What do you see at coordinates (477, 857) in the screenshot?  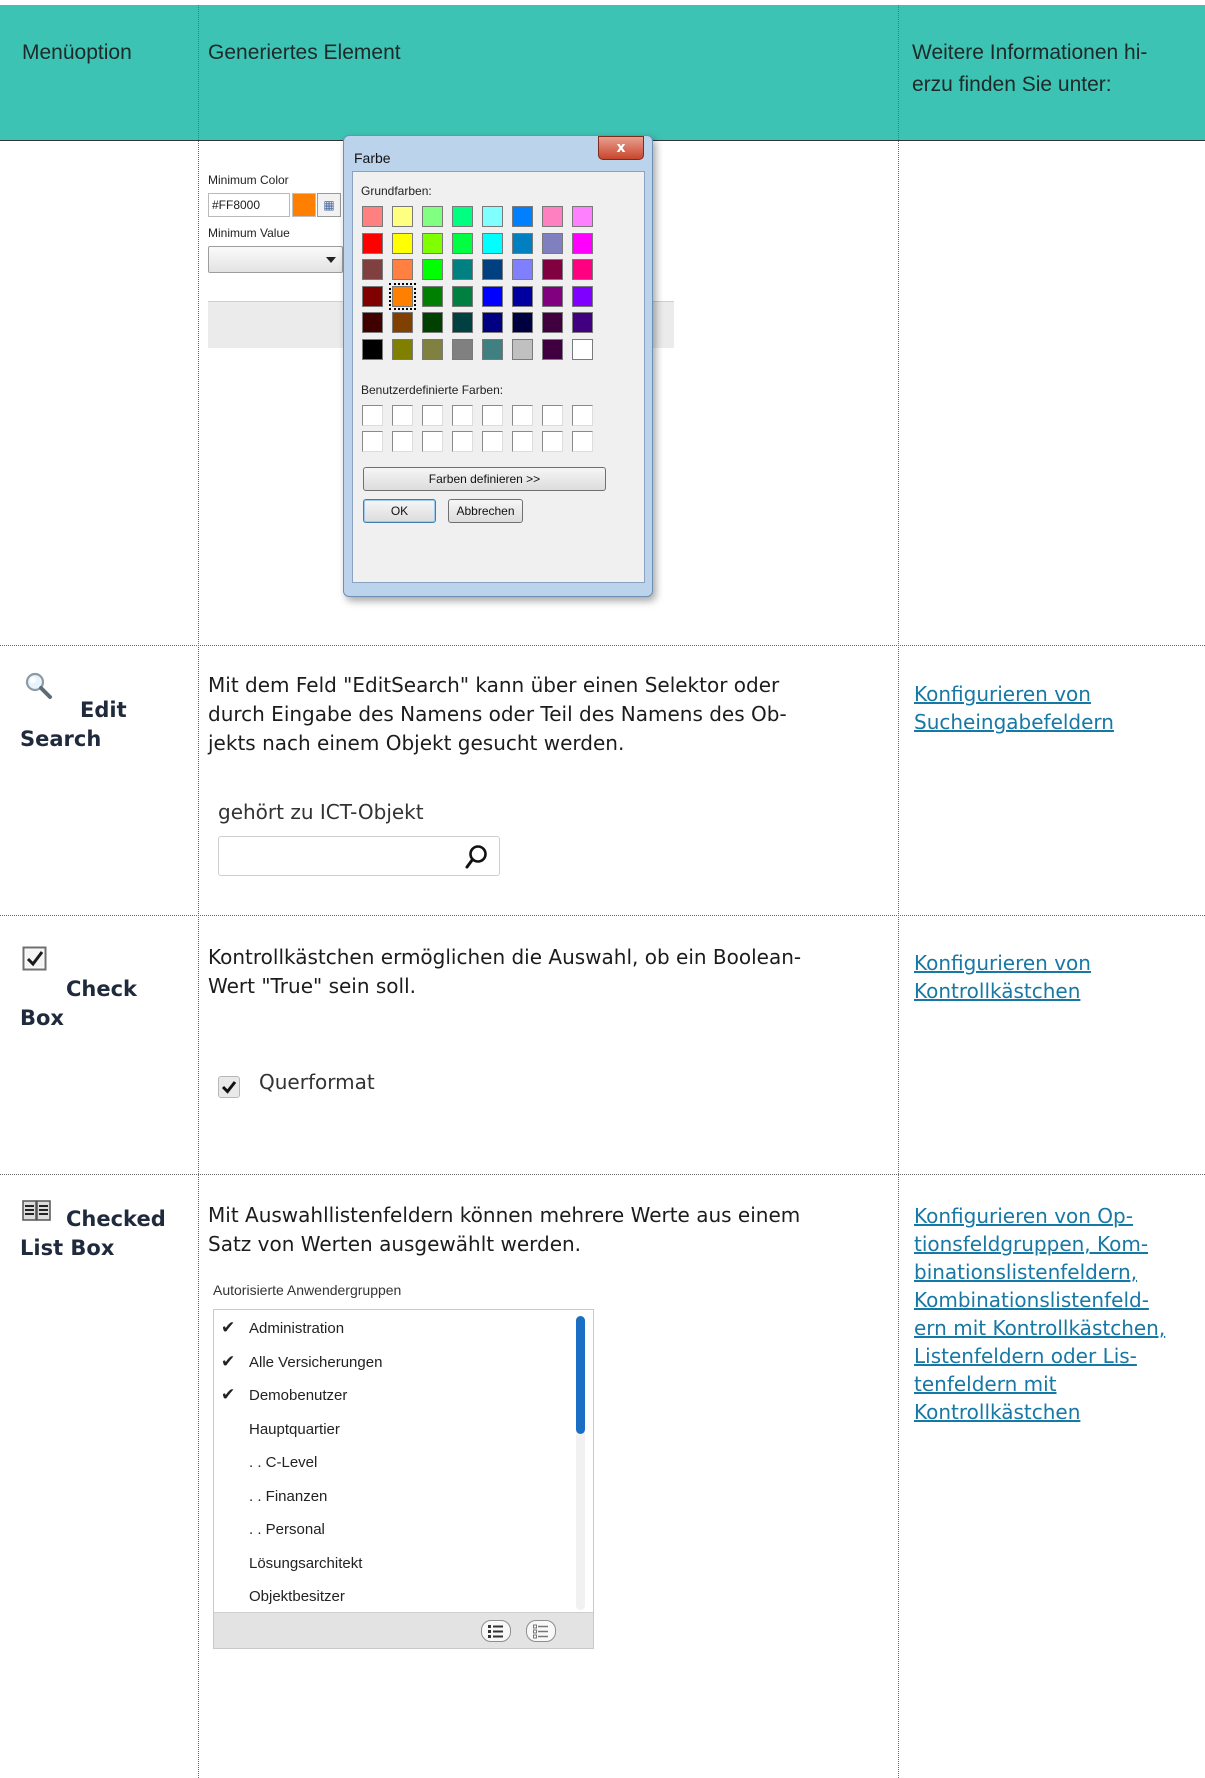 I see `search-icon` at bounding box center [477, 857].